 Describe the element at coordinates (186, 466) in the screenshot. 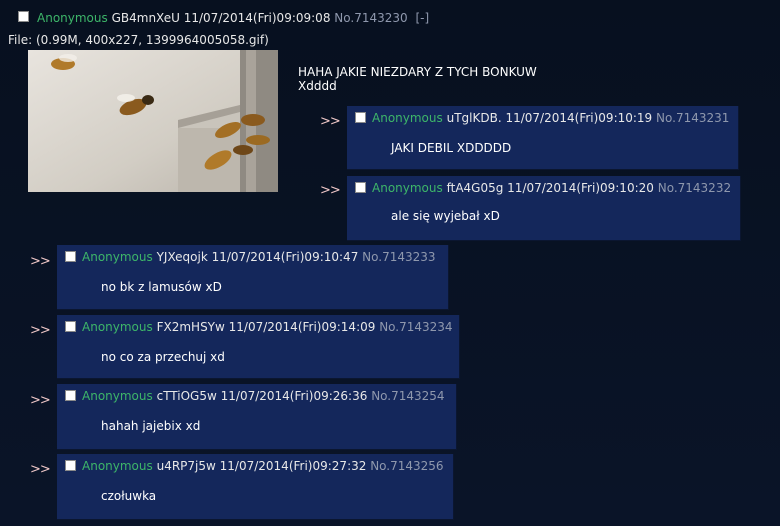

I see `reply-poster-id: u4RP7j5w` at that location.